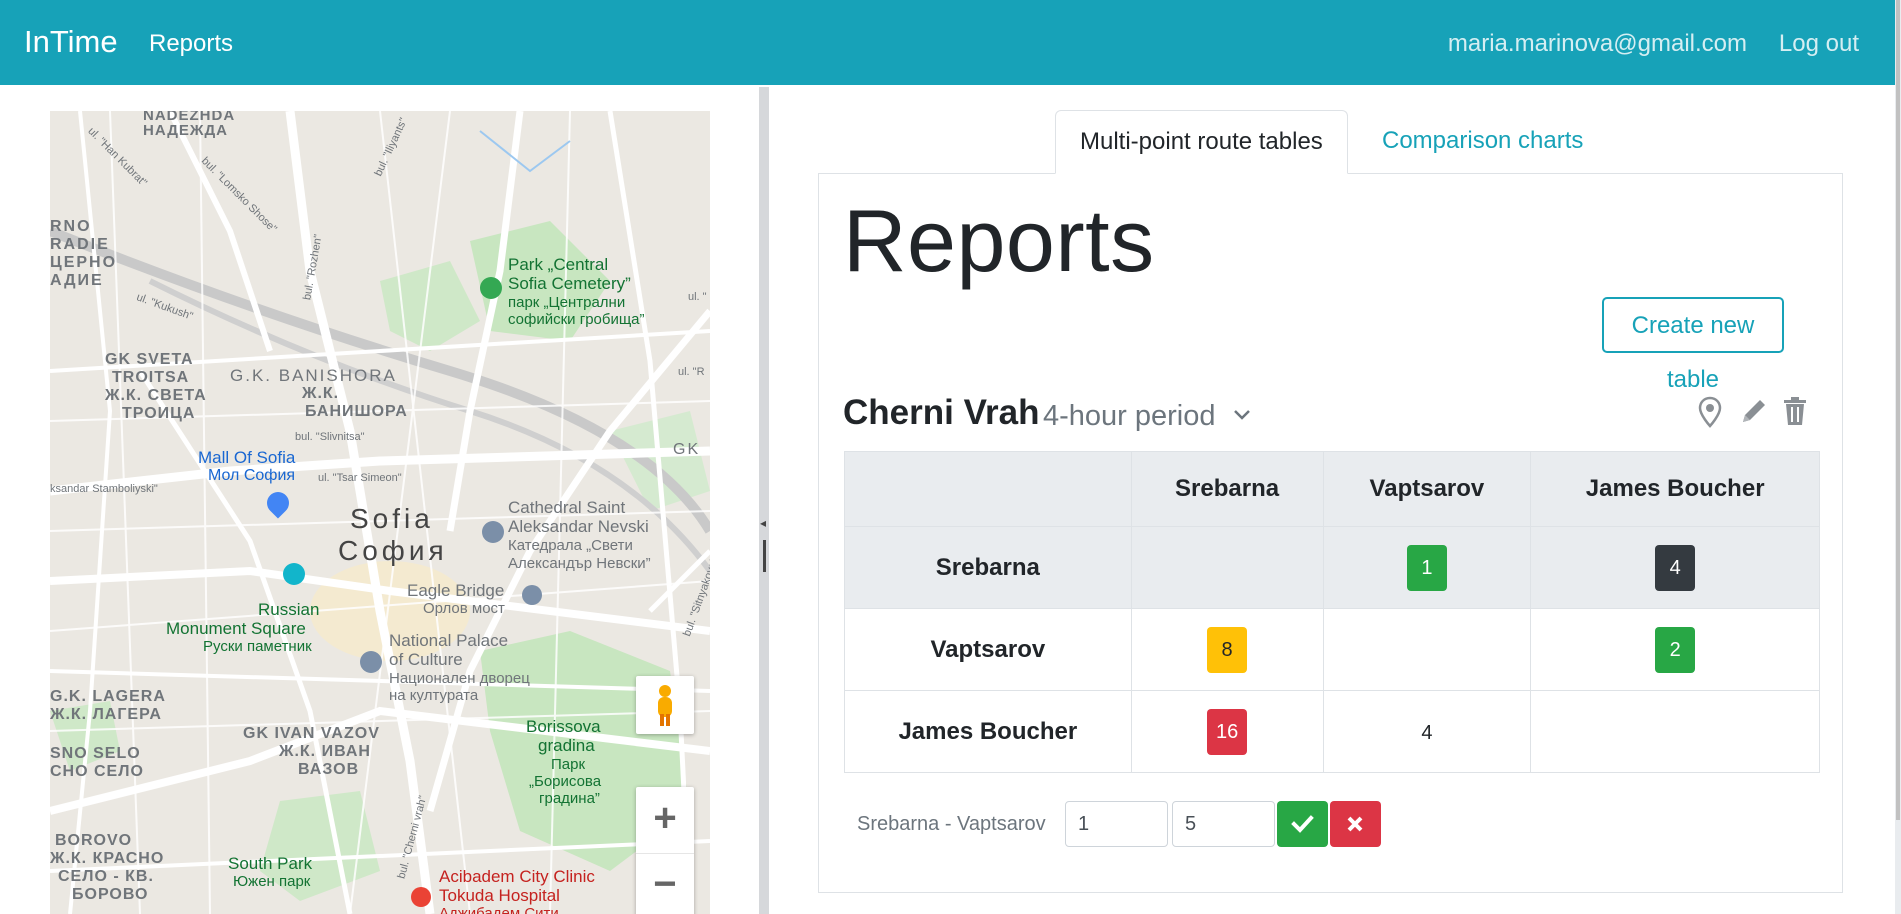  What do you see at coordinates (108, 696) in the screenshot?
I see `map-label: G.K. LAGERA` at bounding box center [108, 696].